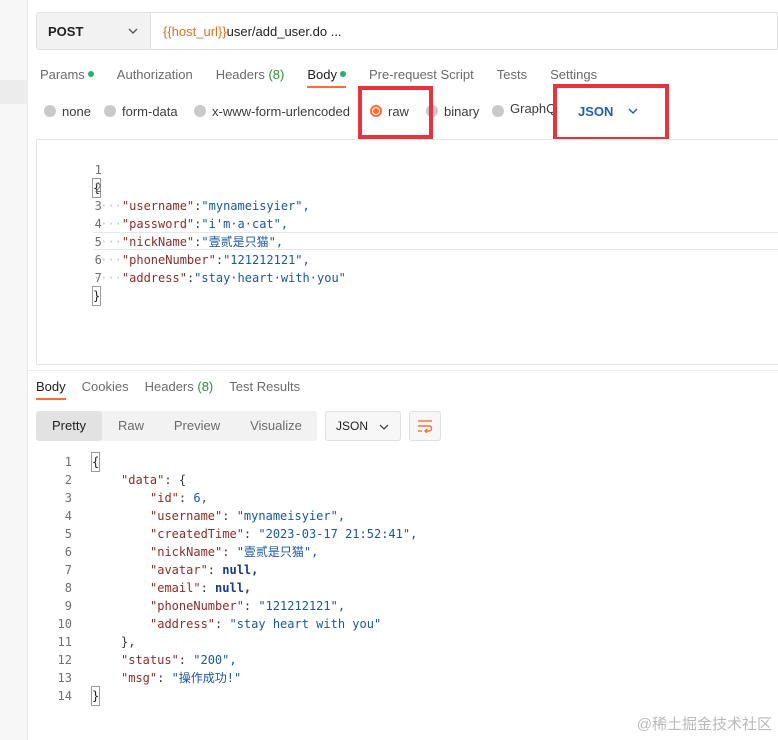 The image size is (778, 740). I want to click on close-brace: }, so click(95, 696).